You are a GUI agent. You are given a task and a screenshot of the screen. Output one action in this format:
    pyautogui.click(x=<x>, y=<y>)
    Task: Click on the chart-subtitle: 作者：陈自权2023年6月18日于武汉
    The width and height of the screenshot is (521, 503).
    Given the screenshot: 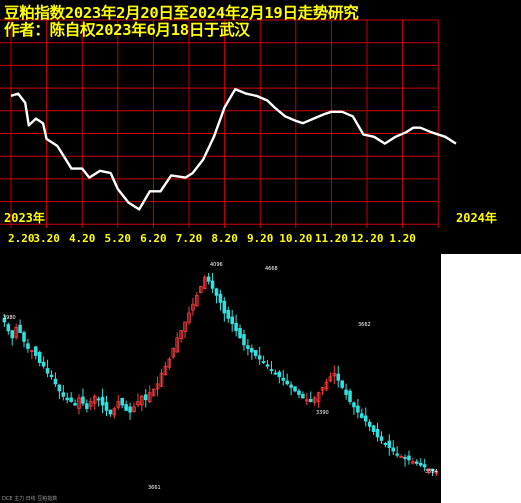 What is the action you would take?
    pyautogui.click(x=127, y=30)
    